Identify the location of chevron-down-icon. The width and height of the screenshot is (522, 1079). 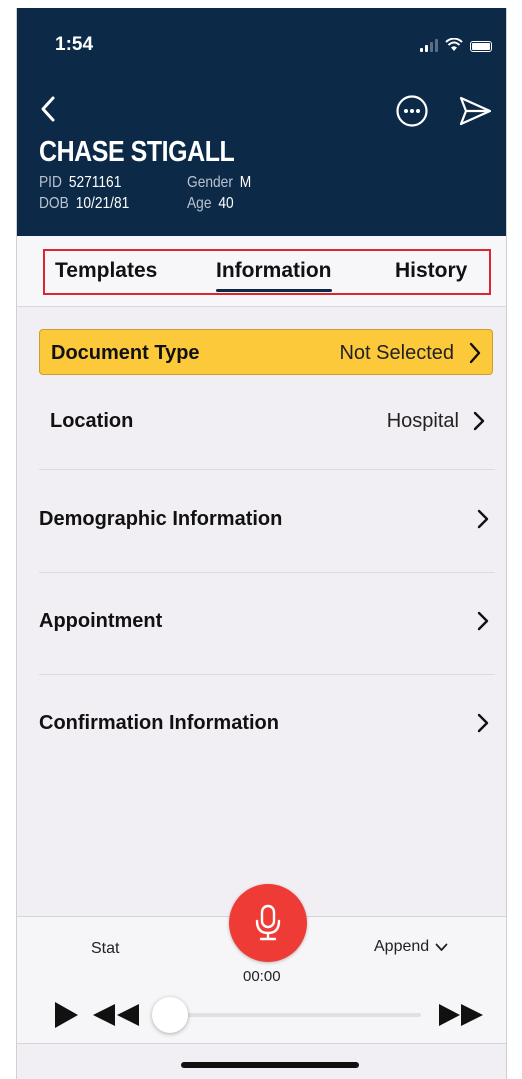
(441, 947).